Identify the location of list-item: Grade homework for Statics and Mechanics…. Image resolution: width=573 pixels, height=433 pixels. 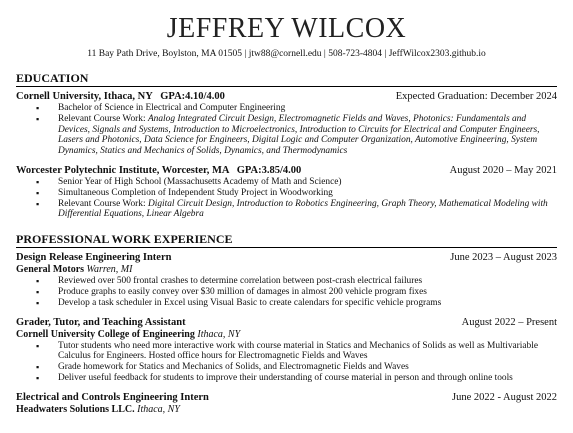
(296, 367).